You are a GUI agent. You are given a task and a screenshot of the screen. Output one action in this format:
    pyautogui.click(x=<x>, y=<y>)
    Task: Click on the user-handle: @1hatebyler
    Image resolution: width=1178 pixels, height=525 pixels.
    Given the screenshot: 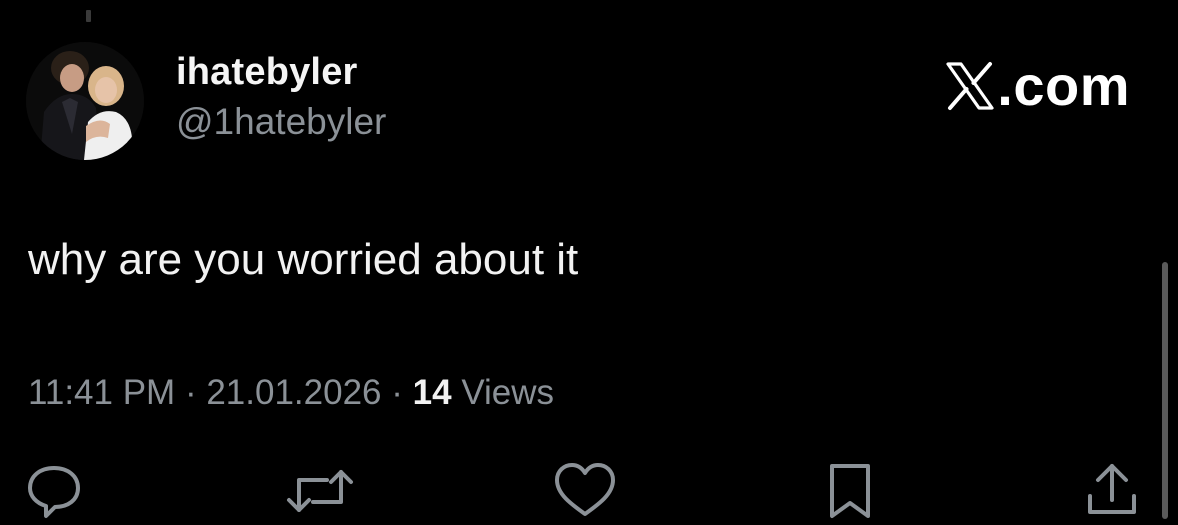 What is the action you would take?
    pyautogui.click(x=281, y=122)
    